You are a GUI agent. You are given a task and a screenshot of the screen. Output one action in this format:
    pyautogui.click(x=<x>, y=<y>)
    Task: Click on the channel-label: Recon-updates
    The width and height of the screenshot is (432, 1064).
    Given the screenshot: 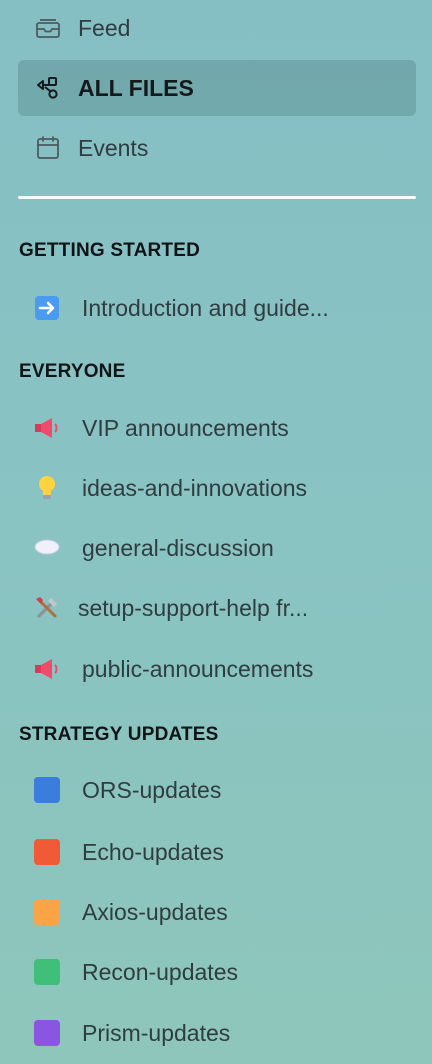 What is the action you would take?
    pyautogui.click(x=160, y=971)
    